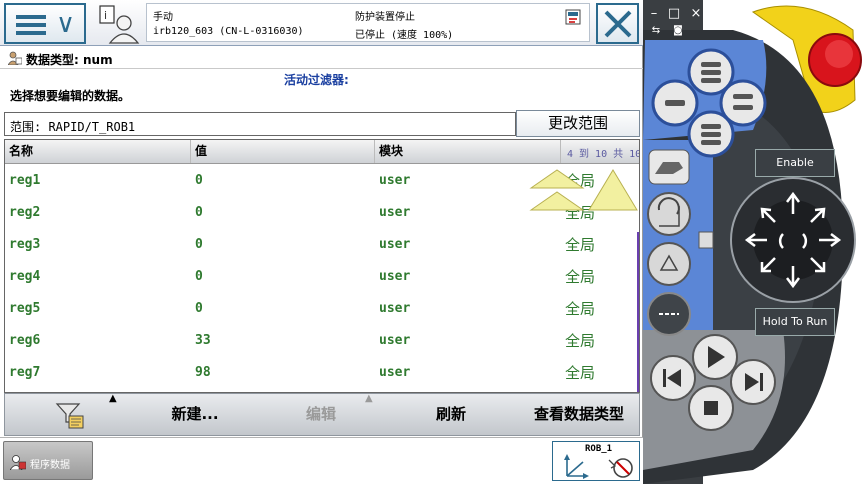 Image resolution: width=864 pixels, height=484 pixels. Describe the element at coordinates (25, 244) in the screenshot. I see `row-name: reg3` at that location.